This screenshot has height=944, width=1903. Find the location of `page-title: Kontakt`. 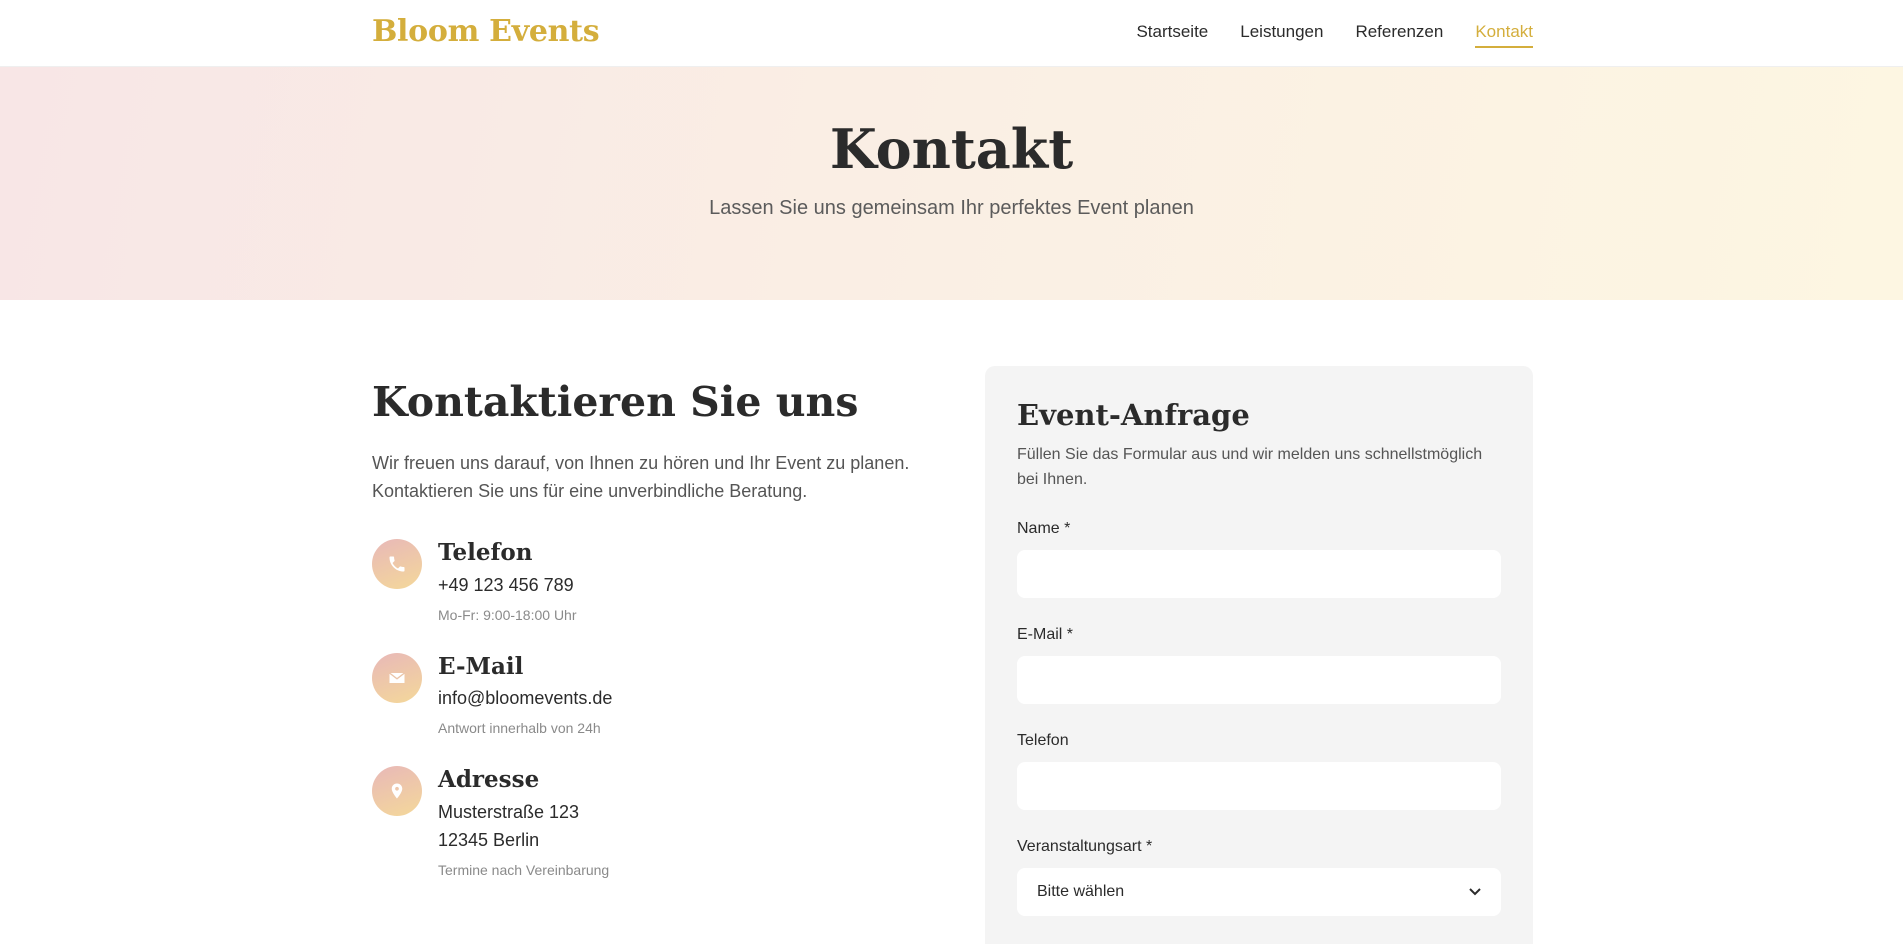

page-title: Kontakt is located at coordinates (951, 149).